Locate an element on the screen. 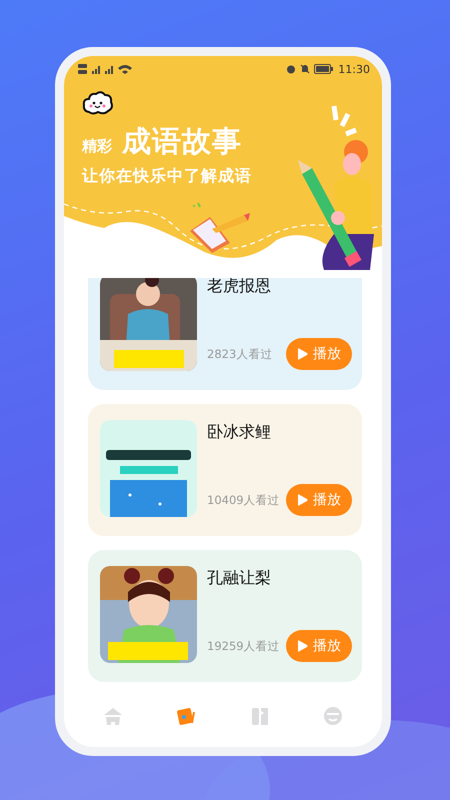 The image size is (450, 800). view-count: 10409人看过 is located at coordinates (243, 500).